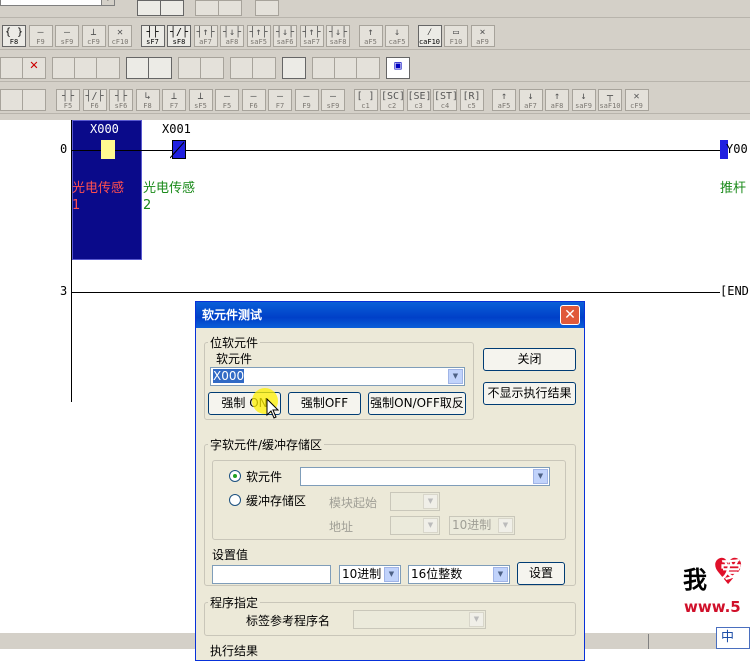 The width and height of the screenshot is (750, 661). I want to click on toolbar-button-cf9: ⊥ cF9, so click(93, 36).